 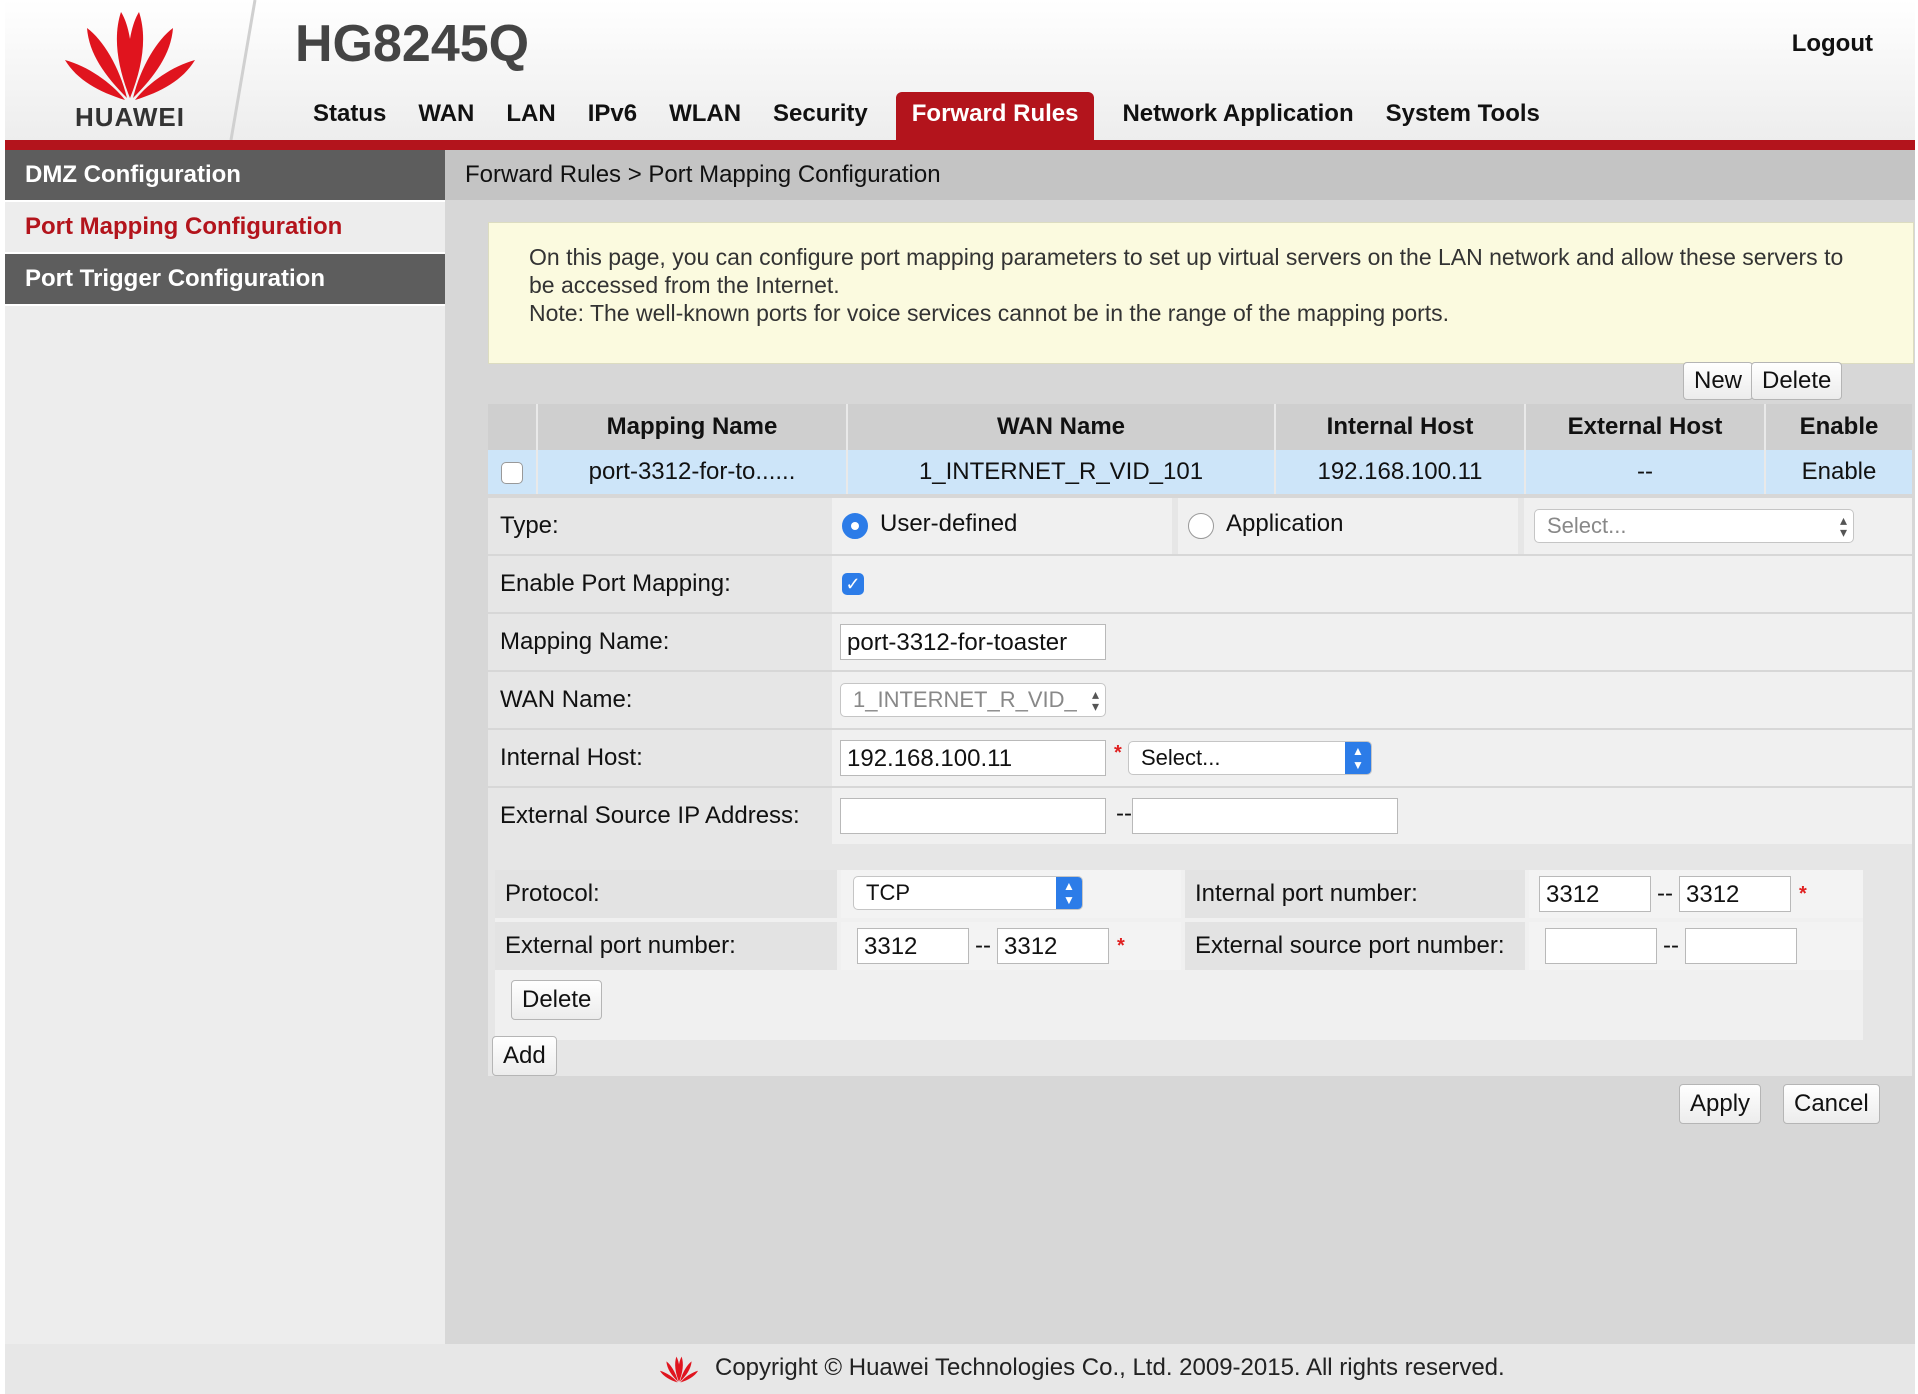 What do you see at coordinates (412, 44) in the screenshot?
I see `device-model: HG8245Q` at bounding box center [412, 44].